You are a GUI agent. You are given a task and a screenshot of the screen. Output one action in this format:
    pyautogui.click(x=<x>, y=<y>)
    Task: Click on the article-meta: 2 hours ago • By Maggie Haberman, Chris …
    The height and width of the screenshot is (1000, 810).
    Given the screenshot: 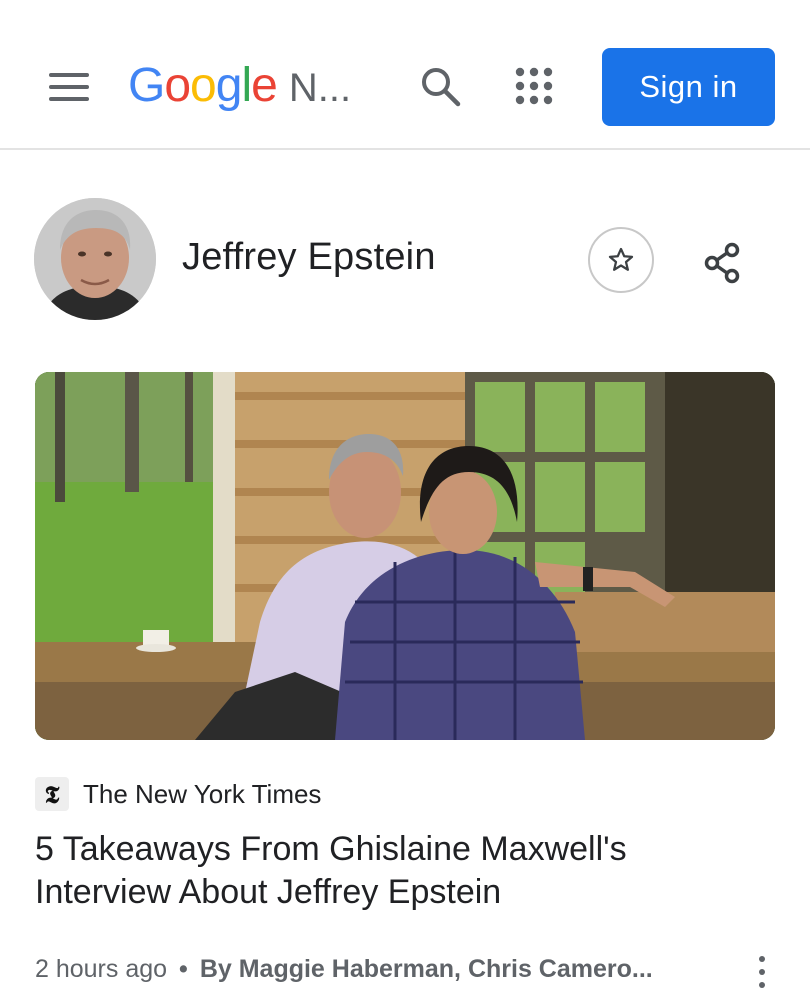 What is the action you would take?
    pyautogui.click(x=344, y=969)
    